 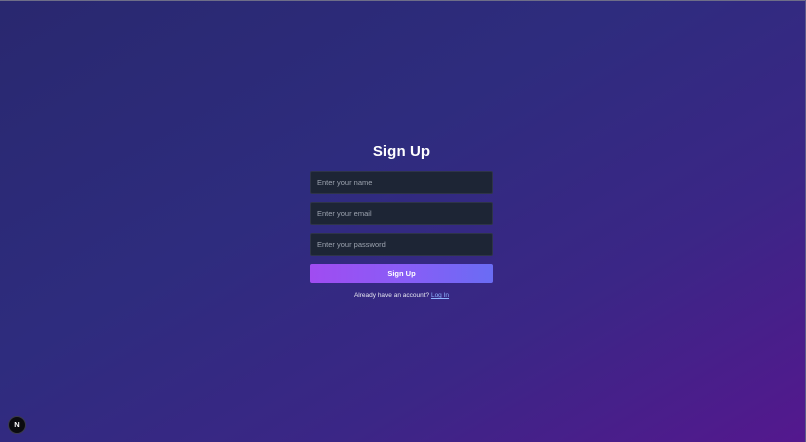 I want to click on nextjs-dev-indicator: N, so click(x=17, y=425).